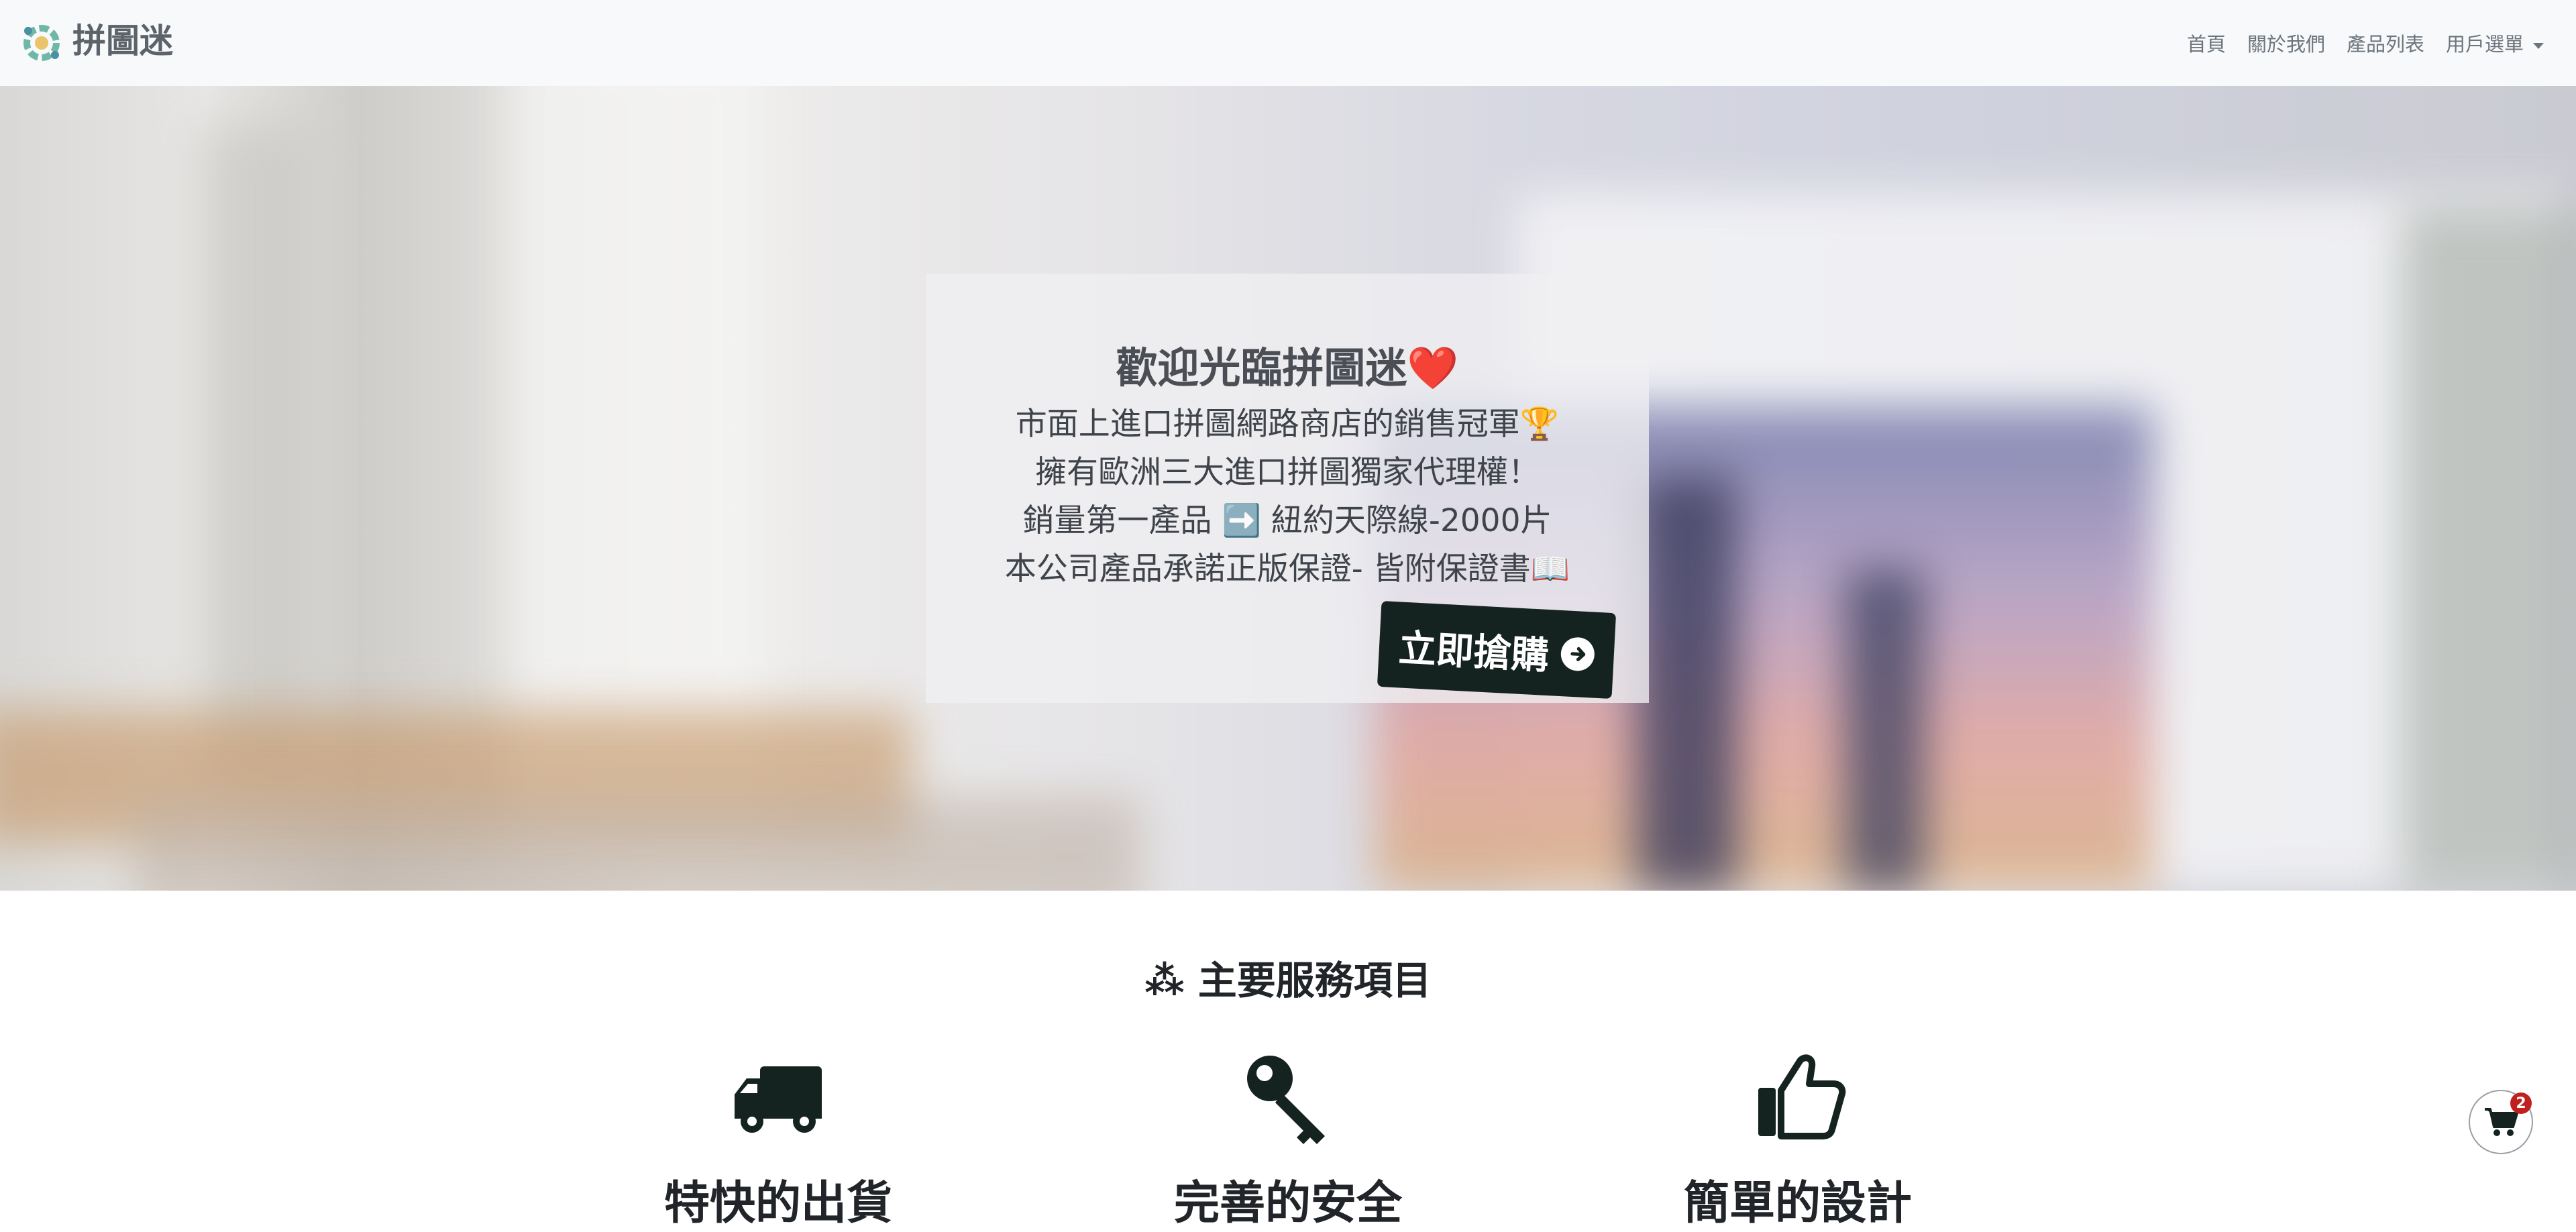 The image size is (2576, 1232). I want to click on arrow-right-circle-icon, so click(1578, 654).